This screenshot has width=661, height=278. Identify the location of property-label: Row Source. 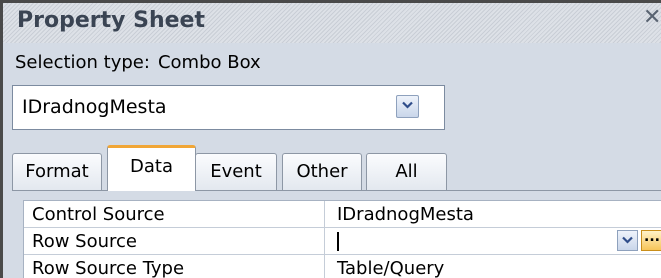
(84, 241).